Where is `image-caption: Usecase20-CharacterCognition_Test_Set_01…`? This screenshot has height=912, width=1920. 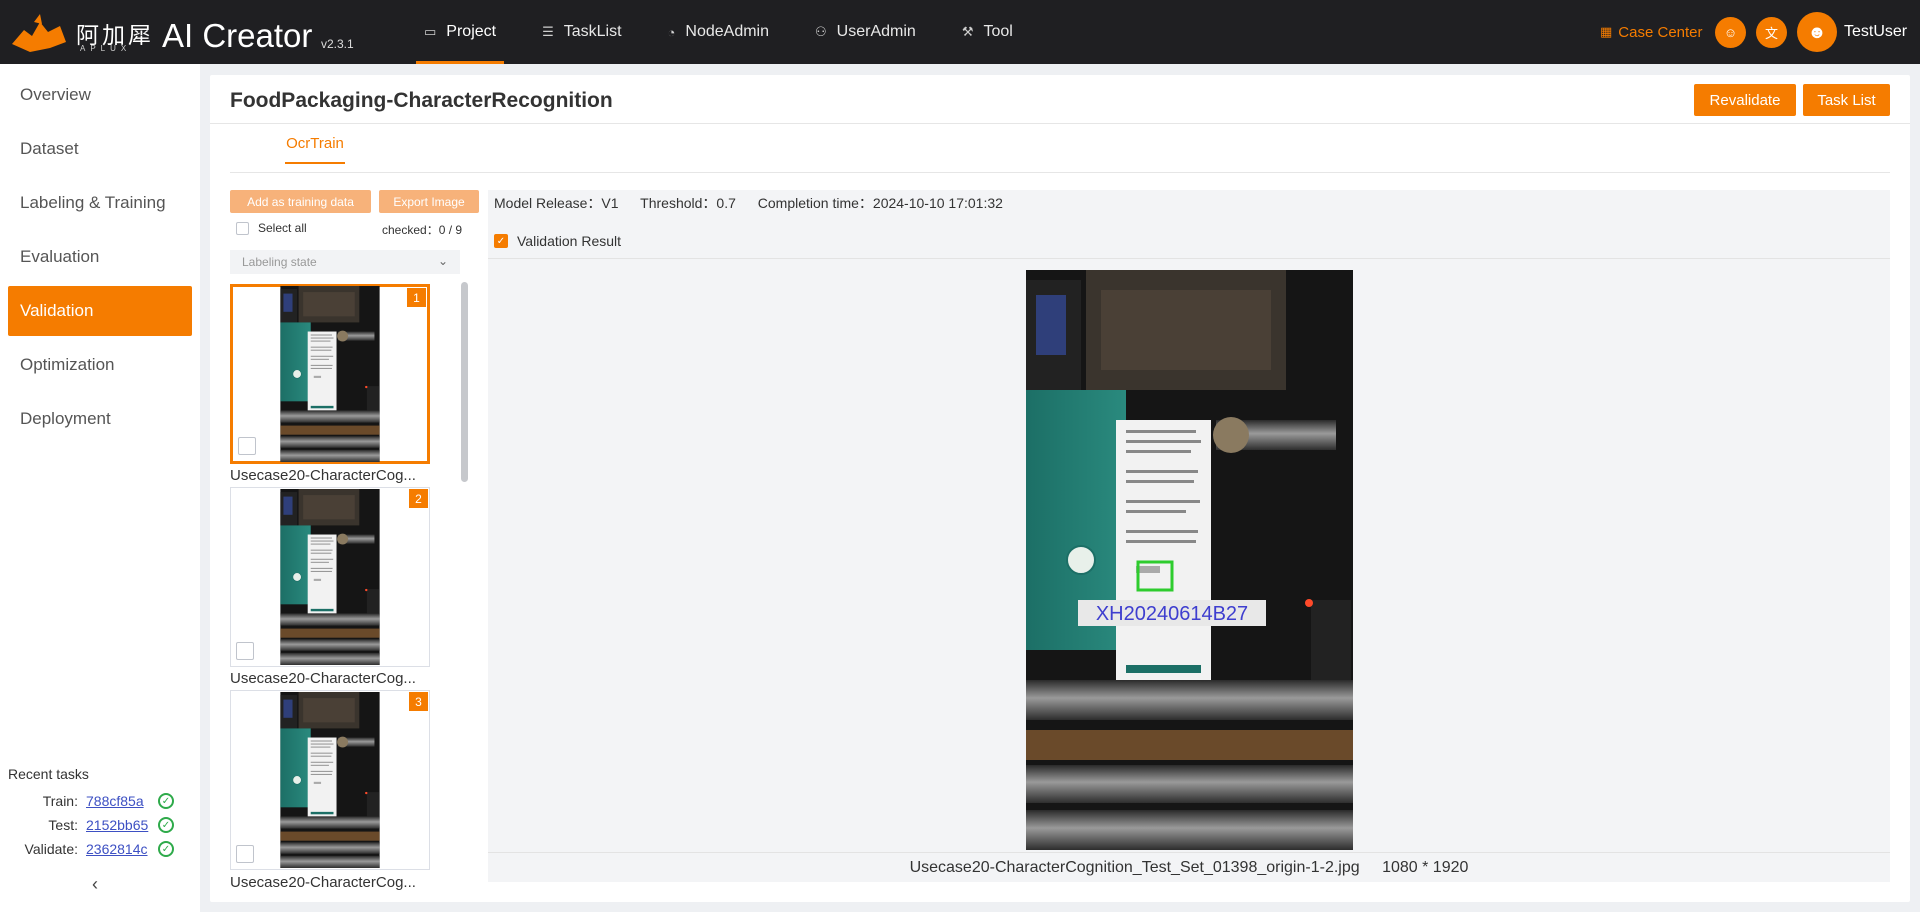
image-caption: Usecase20-CharacterCognition_Test_Set_01… is located at coordinates (1189, 868).